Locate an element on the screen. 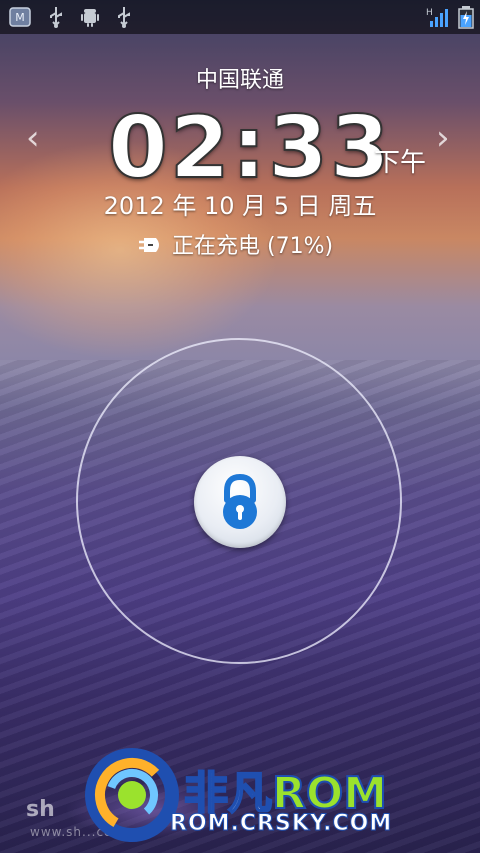 The height and width of the screenshot is (853, 480). charging-text: 正在充电 (71%) is located at coordinates (253, 246).